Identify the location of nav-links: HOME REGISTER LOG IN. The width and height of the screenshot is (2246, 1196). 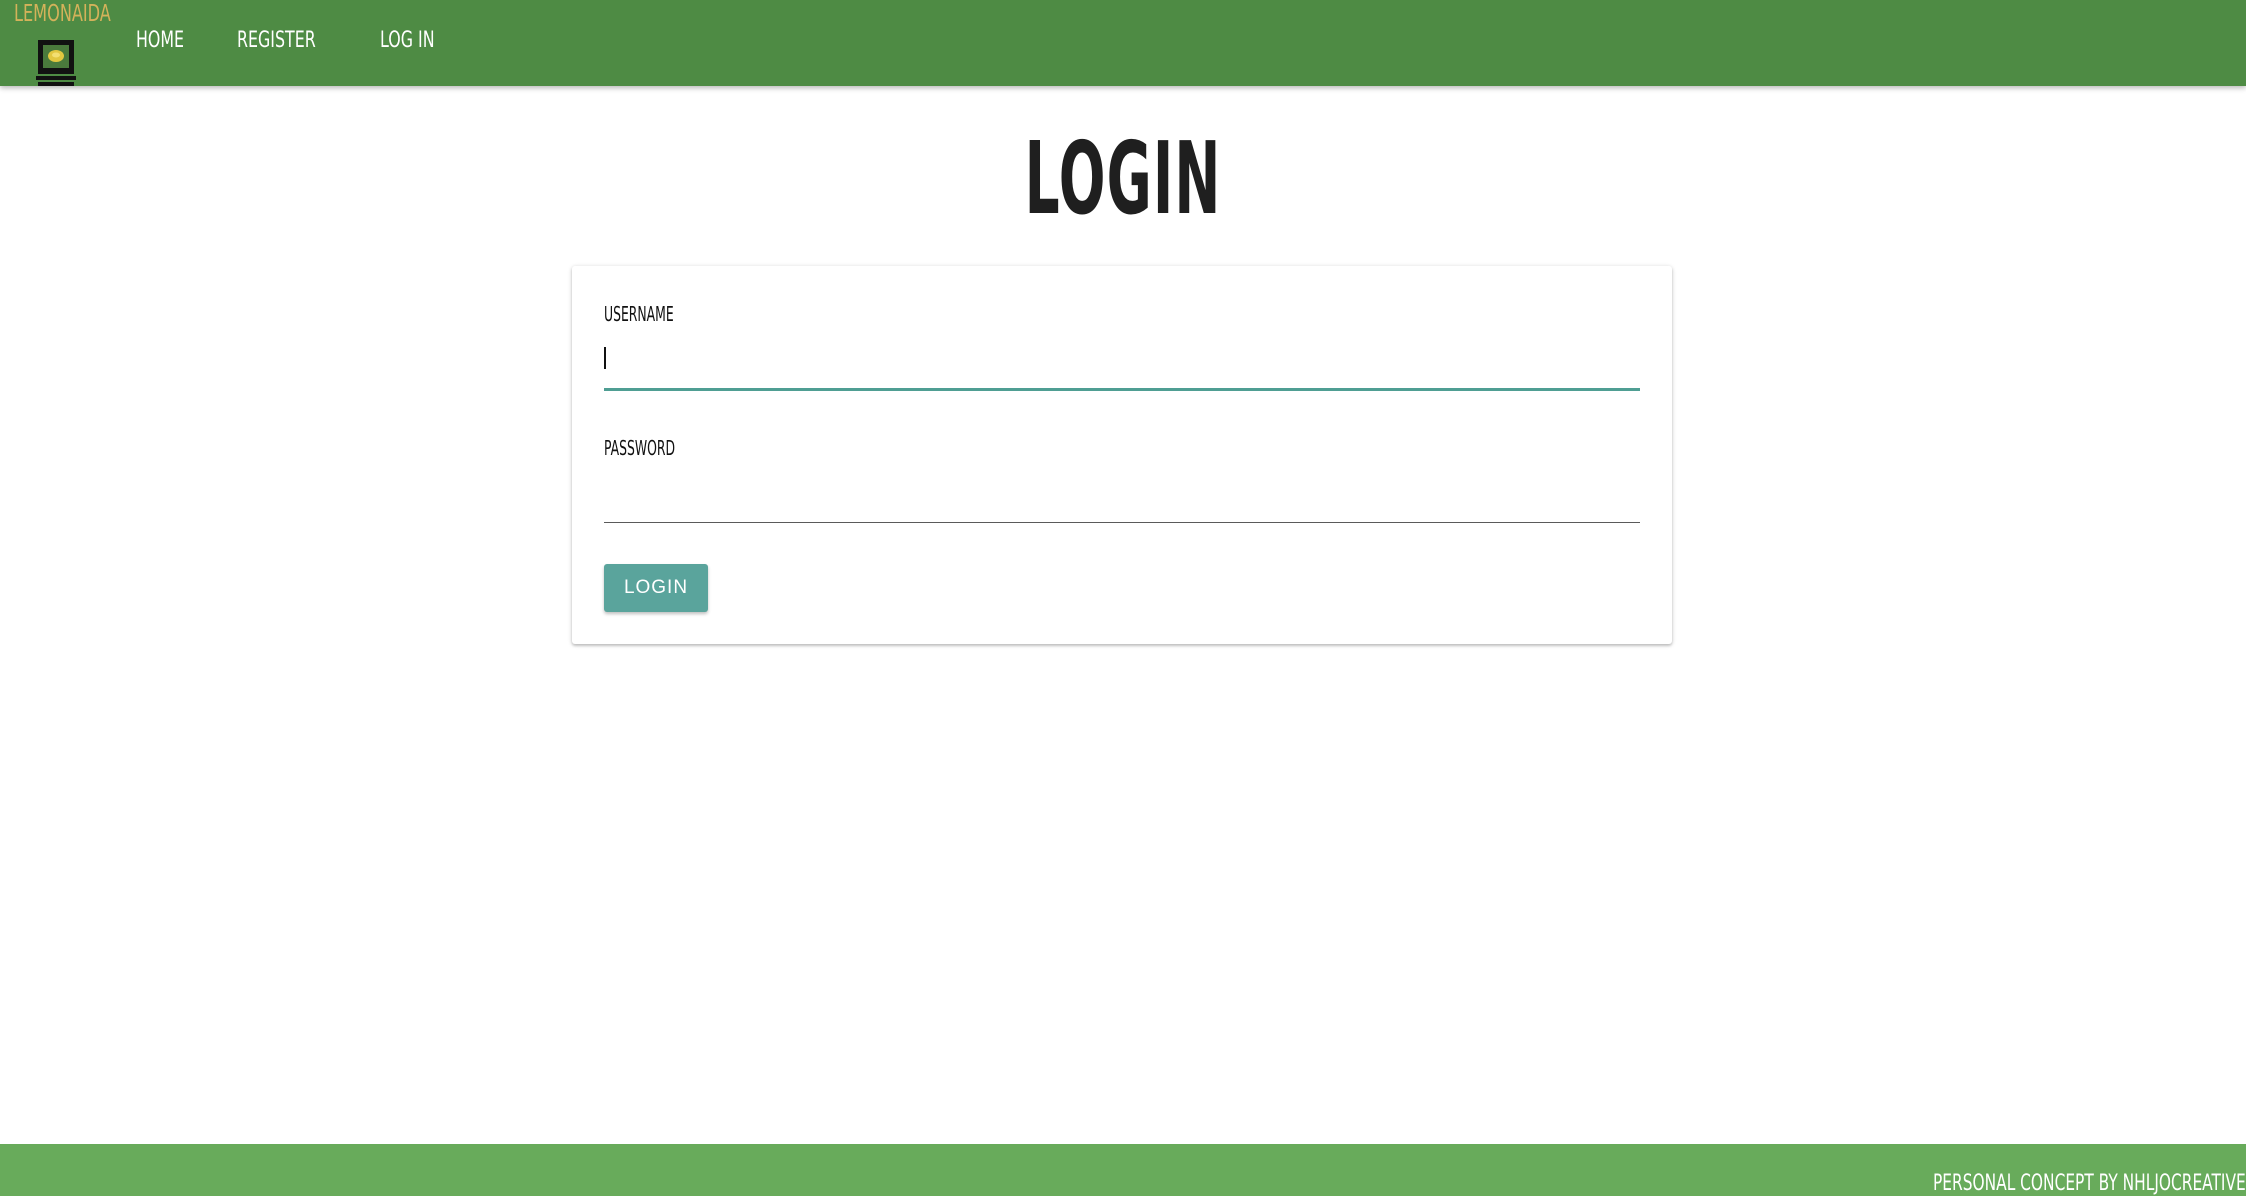
(296, 41).